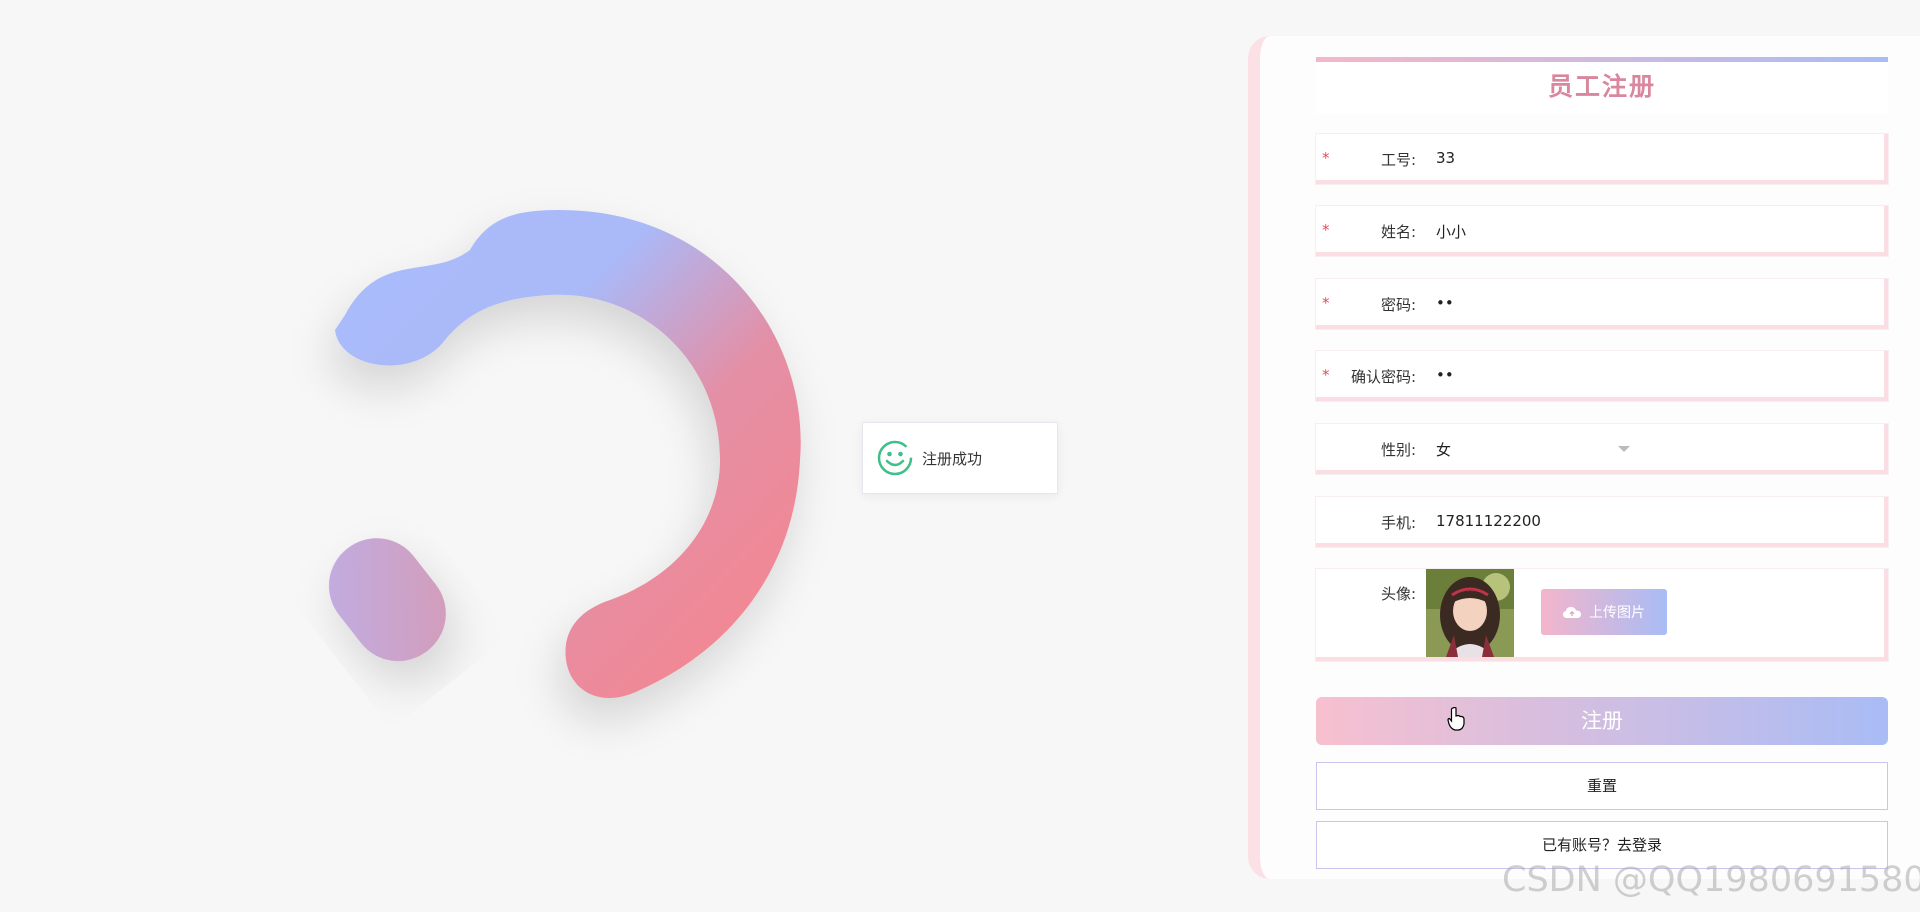  What do you see at coordinates (1602, 159) in the screenshot?
I see `employee-id-field: * 工号: 33` at bounding box center [1602, 159].